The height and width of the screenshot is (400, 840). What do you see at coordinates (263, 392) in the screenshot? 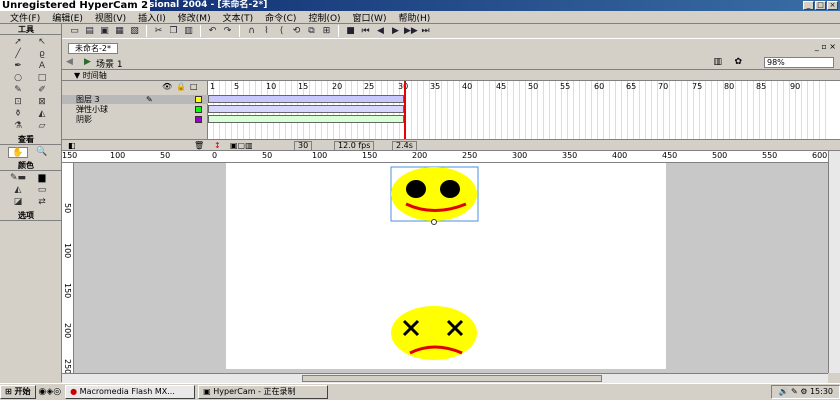
I see `task-hypercam: ▣ HyperCam - 正在录制` at bounding box center [263, 392].